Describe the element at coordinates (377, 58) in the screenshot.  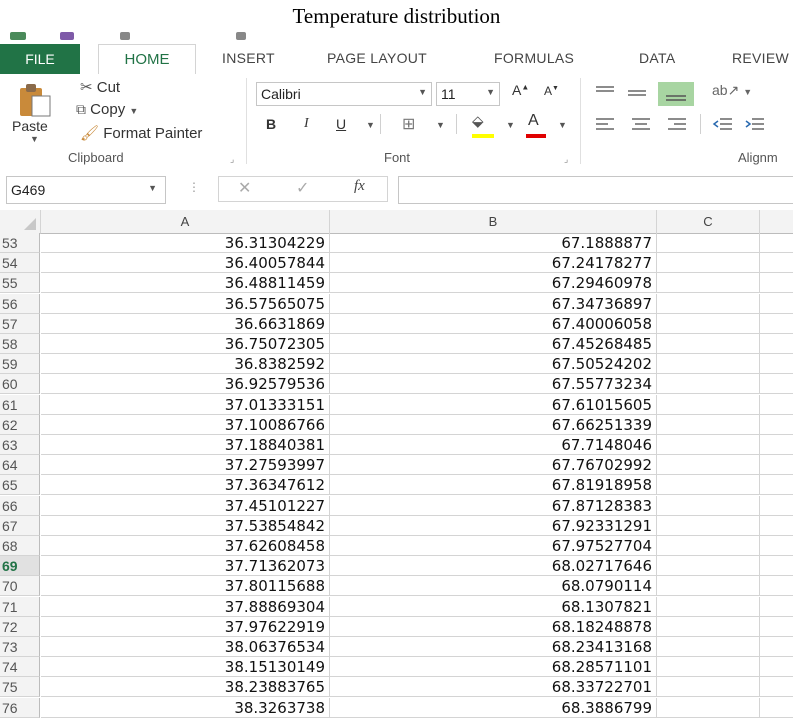
I see `tab-page-layout: PAGE LAYOUT` at that location.